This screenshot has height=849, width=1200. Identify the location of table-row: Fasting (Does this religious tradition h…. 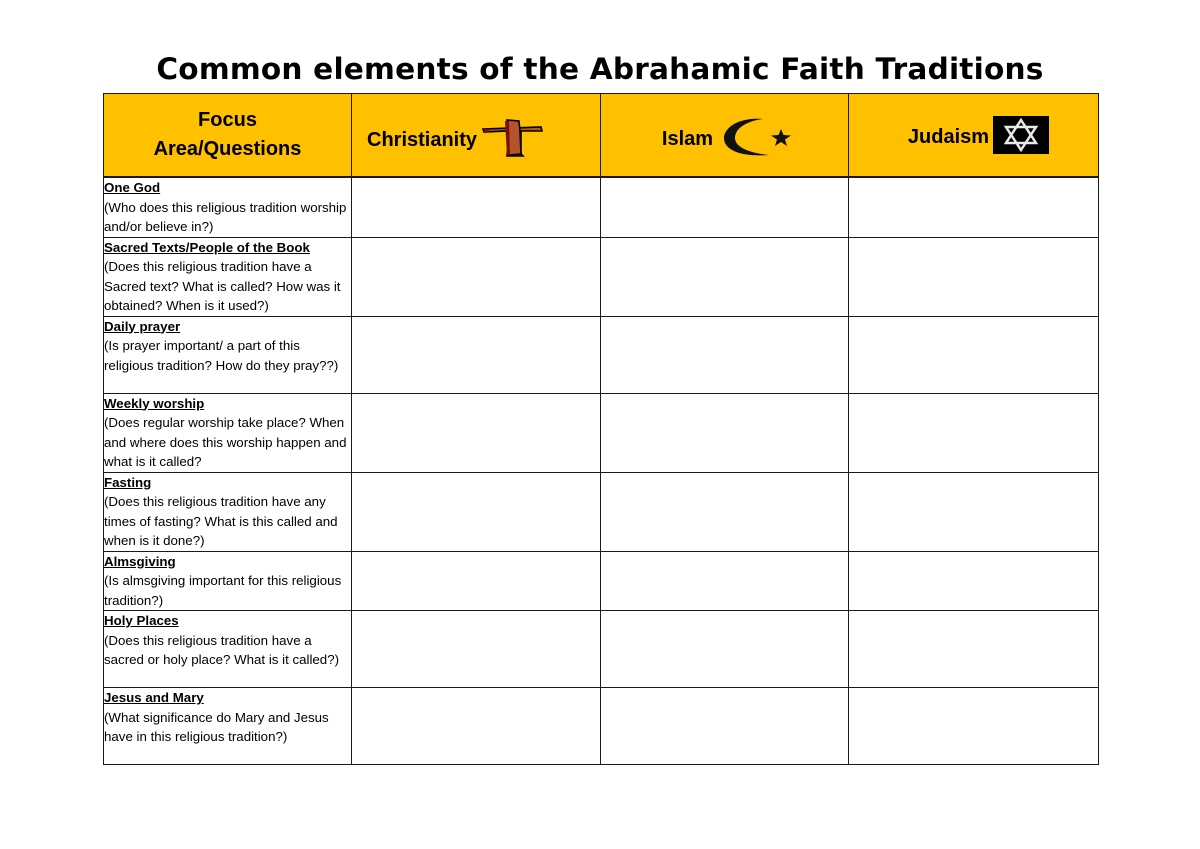
(601, 511).